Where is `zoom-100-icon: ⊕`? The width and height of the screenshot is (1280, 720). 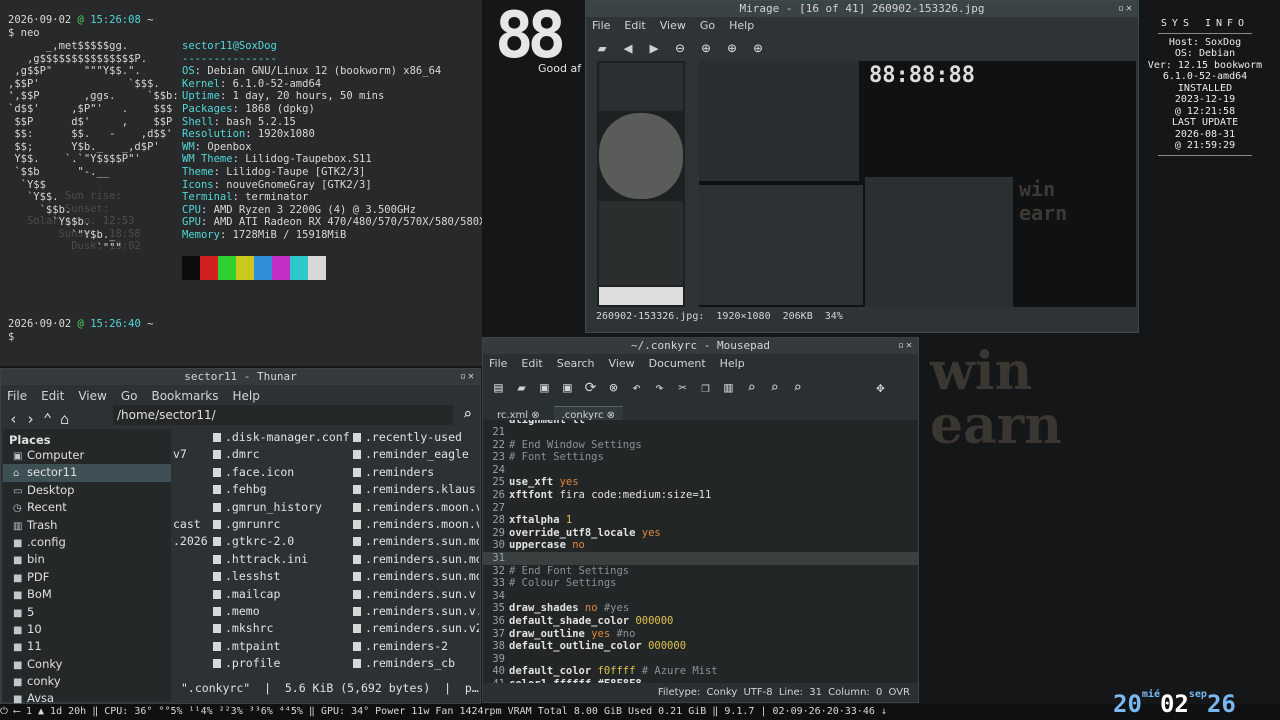 zoom-100-icon: ⊕ is located at coordinates (758, 48).